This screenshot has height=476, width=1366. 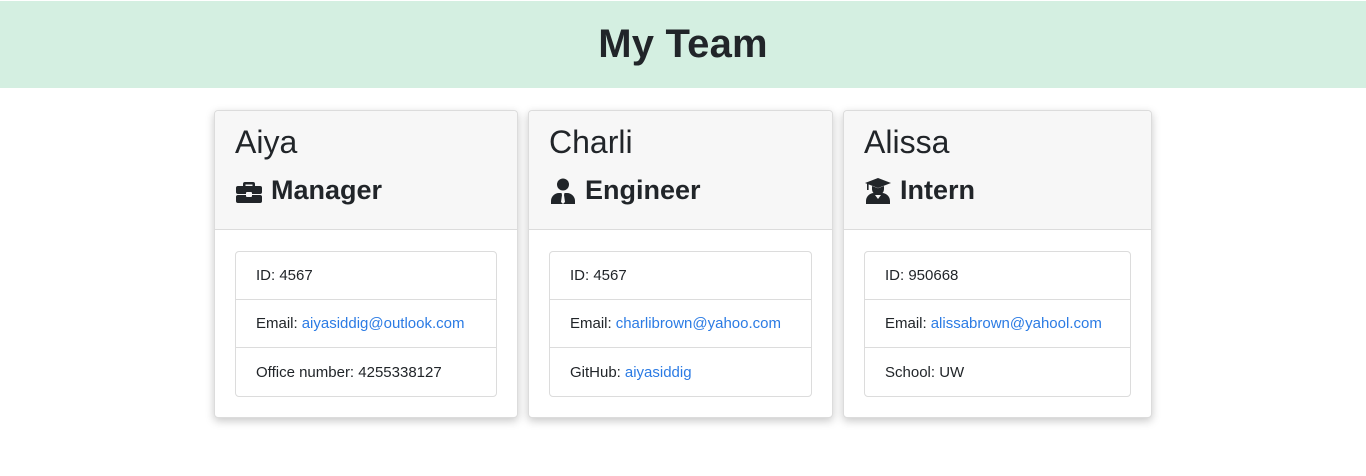 I want to click on detail-email: Email: aiyasiddig@outlook.com, so click(x=366, y=324).